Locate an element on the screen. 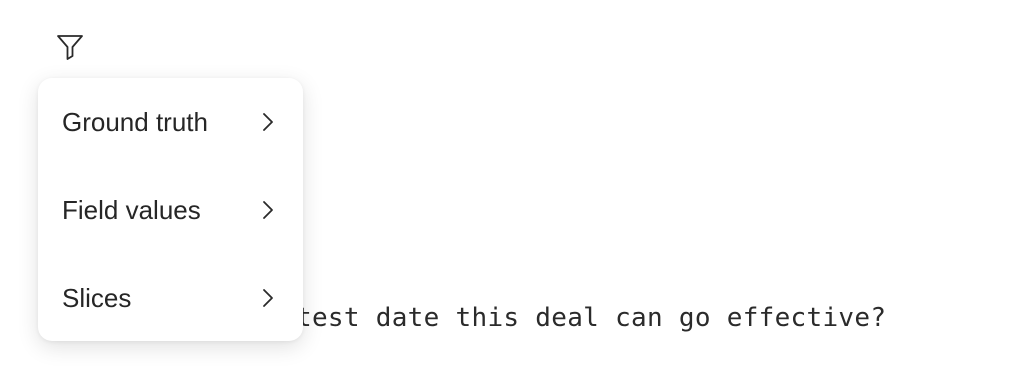 This screenshot has width=1010, height=376. menu-item-label: Field values is located at coordinates (131, 209).